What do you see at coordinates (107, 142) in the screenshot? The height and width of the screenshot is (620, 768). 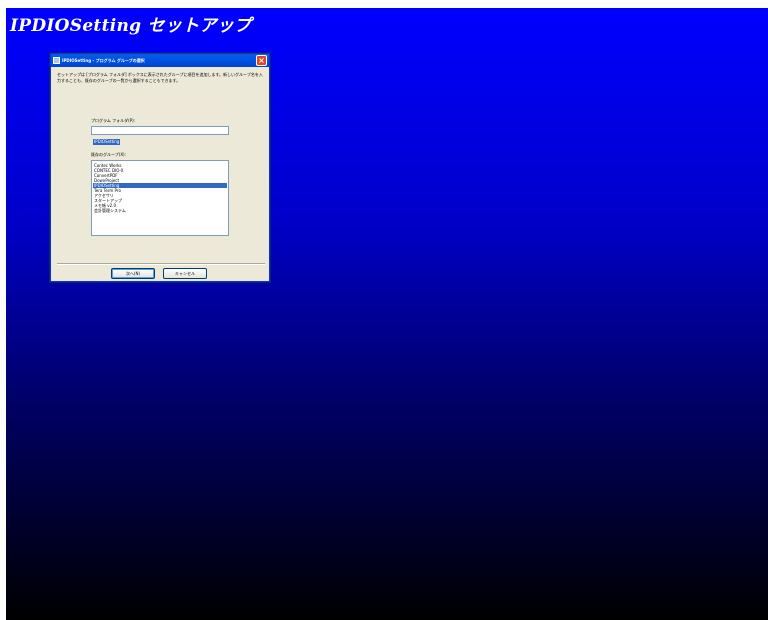 I see `program-folder-value: IPDIOSetting` at bounding box center [107, 142].